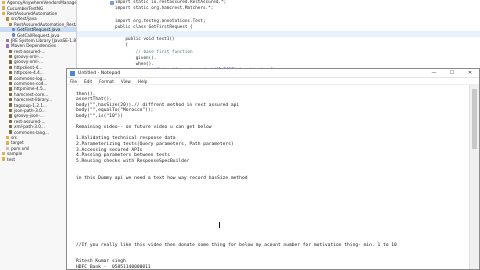 This screenshot has height=270, width=480. I want to click on explorer-item-label: JRE System Library [JavaSE-1.8], so click(43, 40).